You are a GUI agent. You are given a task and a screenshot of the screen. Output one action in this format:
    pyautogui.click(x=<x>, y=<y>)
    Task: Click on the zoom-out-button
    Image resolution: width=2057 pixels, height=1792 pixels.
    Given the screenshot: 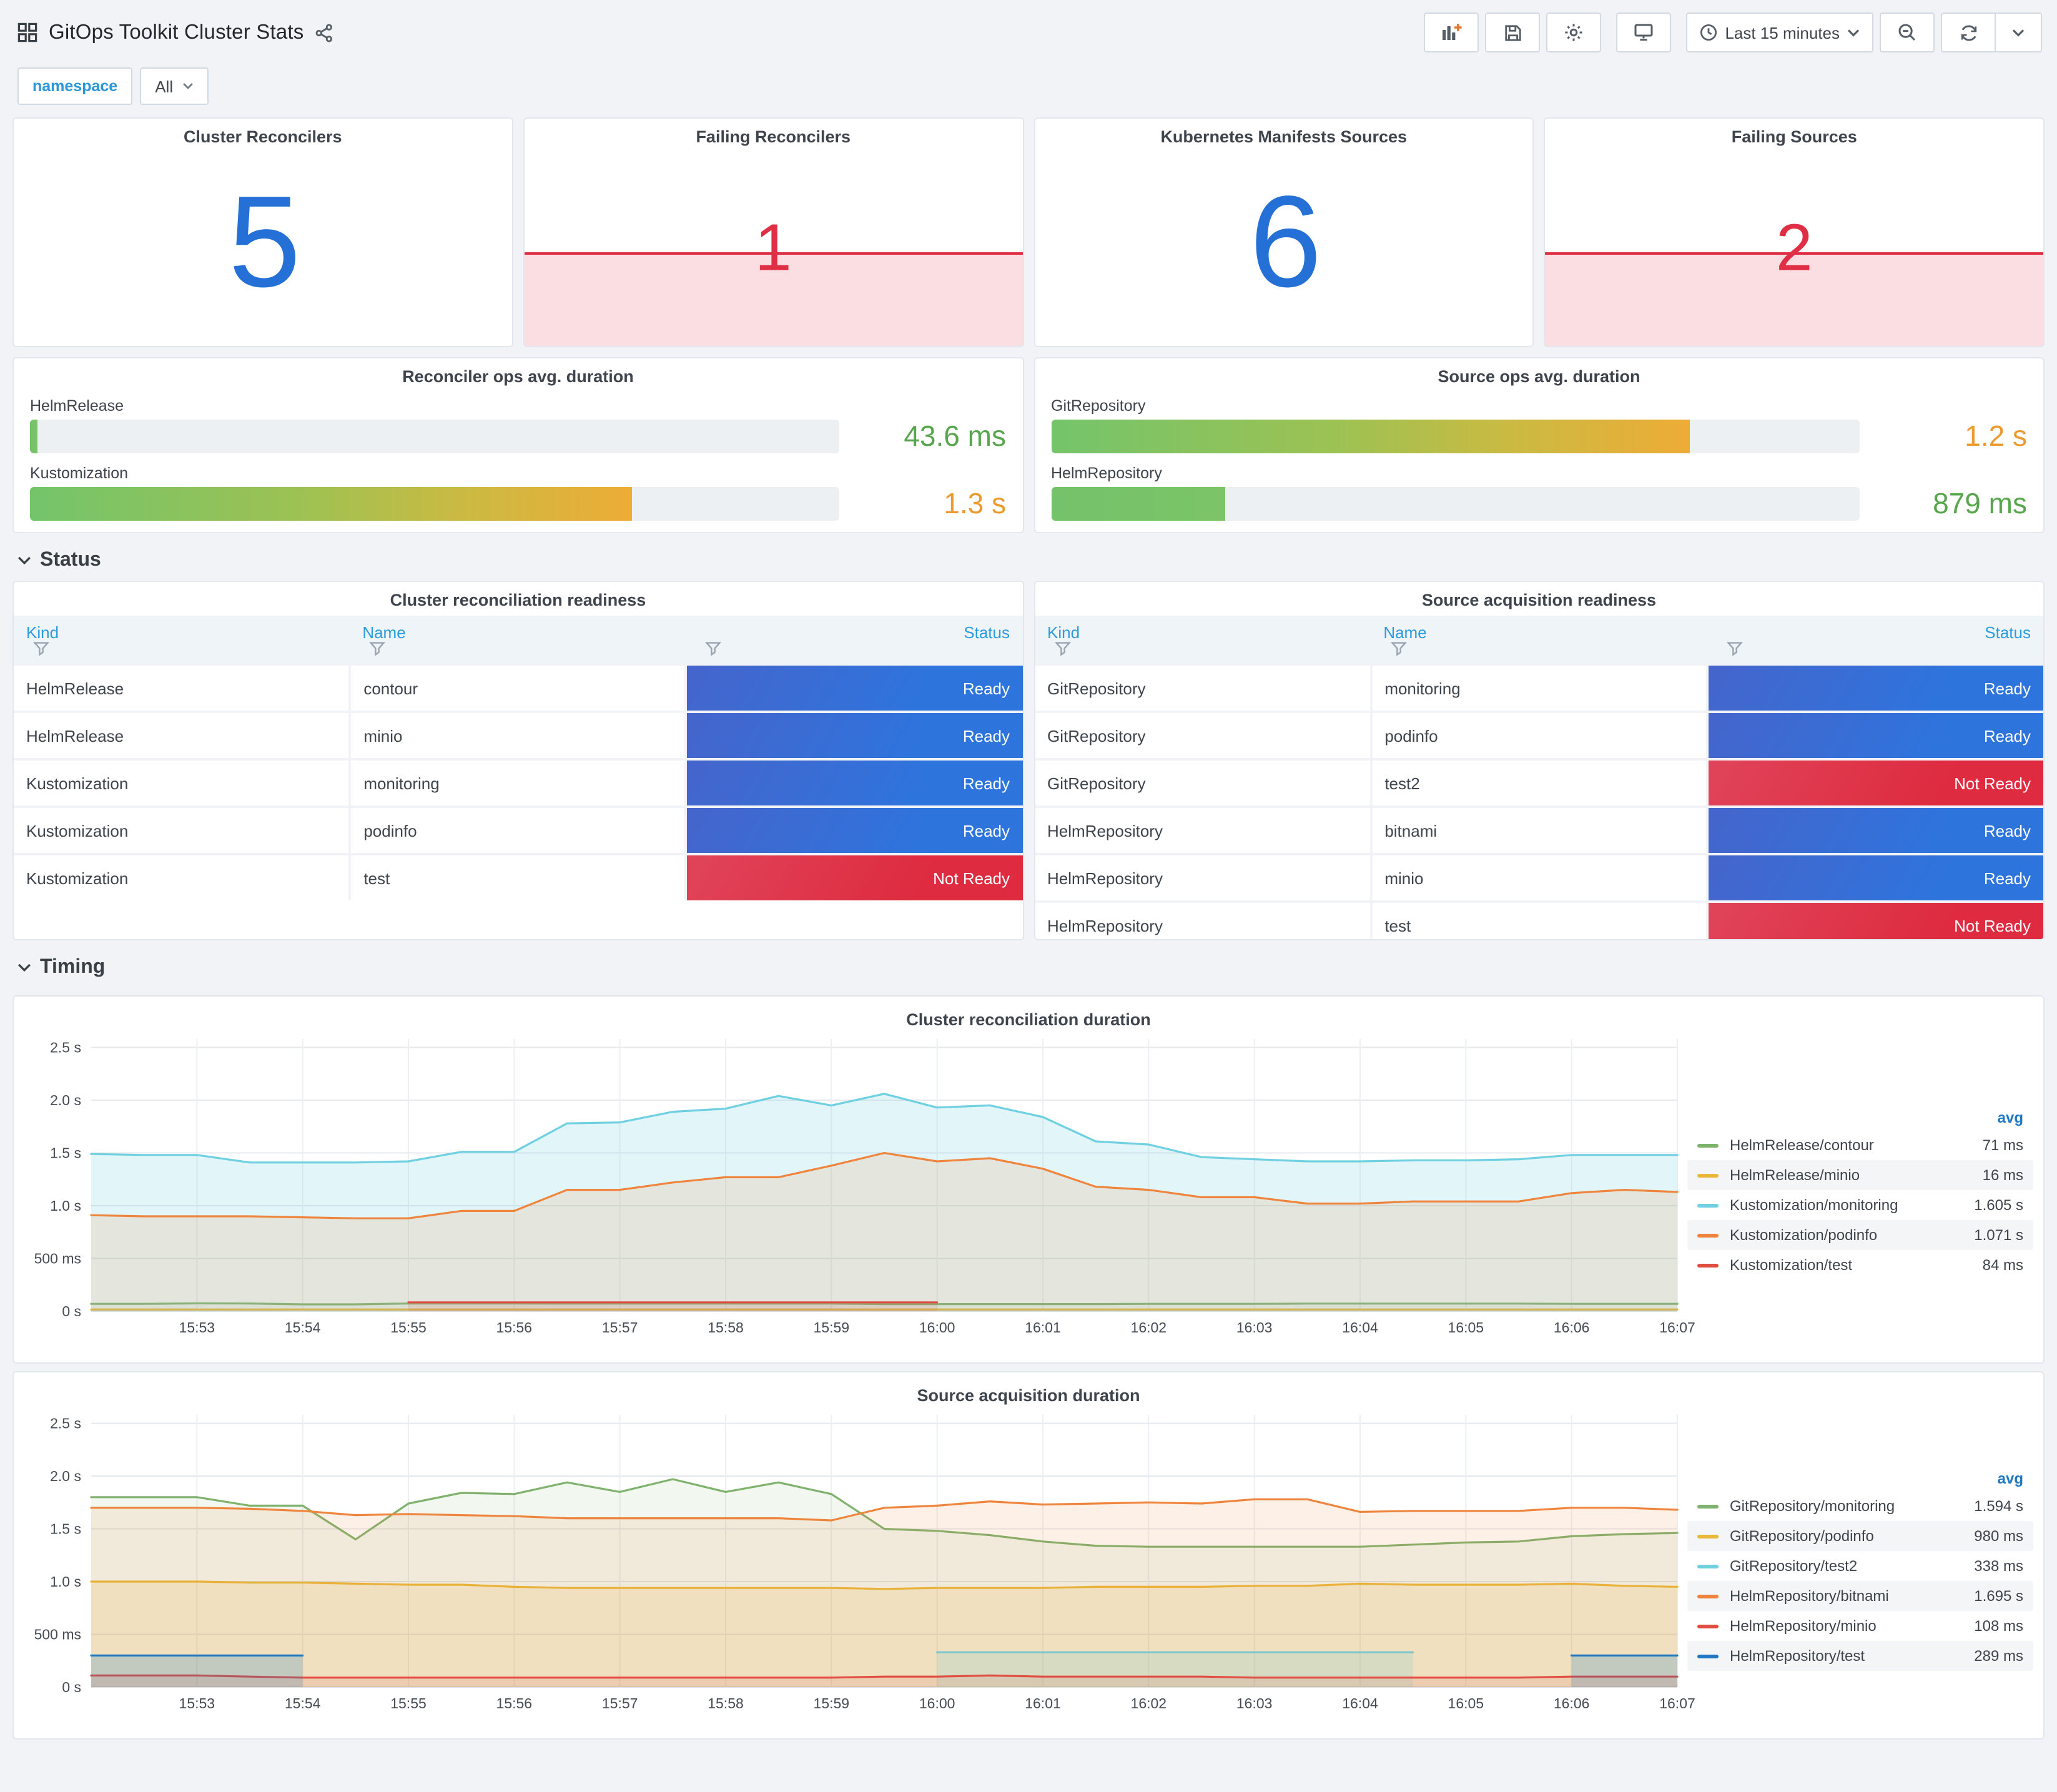 What is the action you would take?
    pyautogui.click(x=1908, y=32)
    